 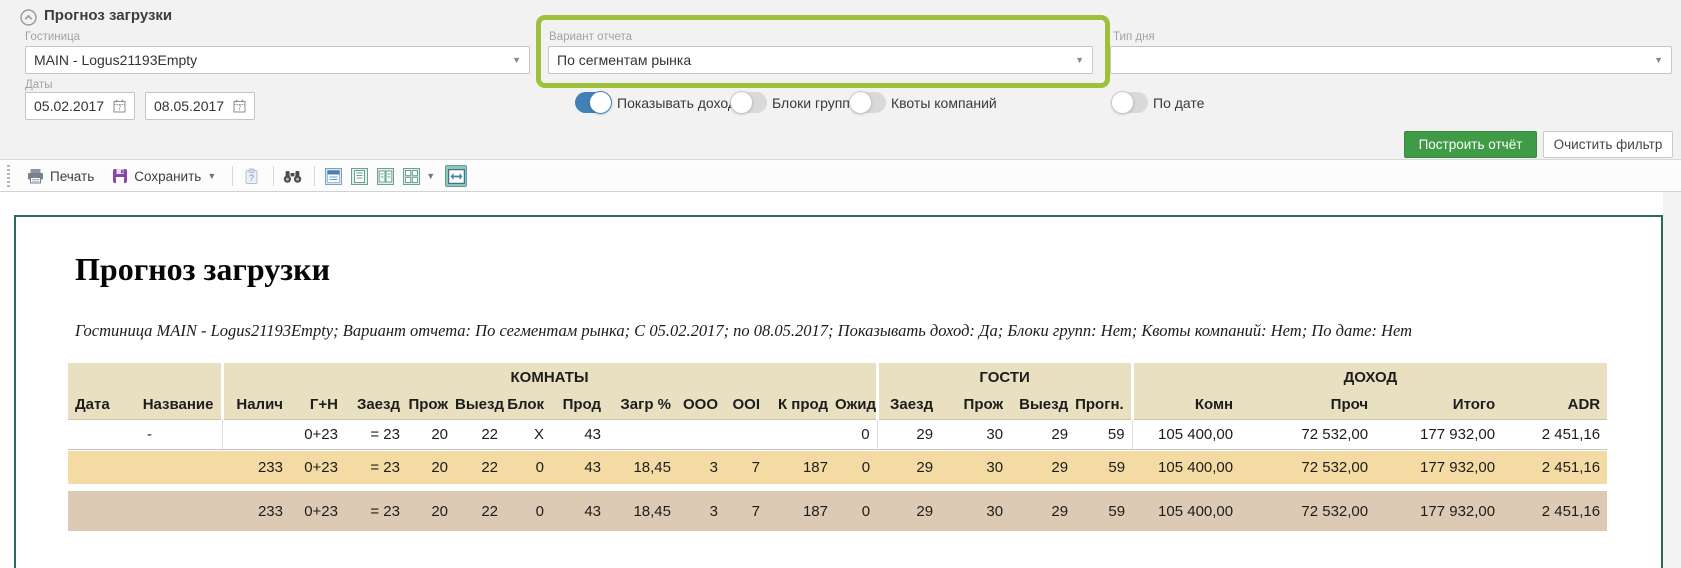 What do you see at coordinates (1439, 405) in the screenshot?
I see `column-header: Итого` at bounding box center [1439, 405].